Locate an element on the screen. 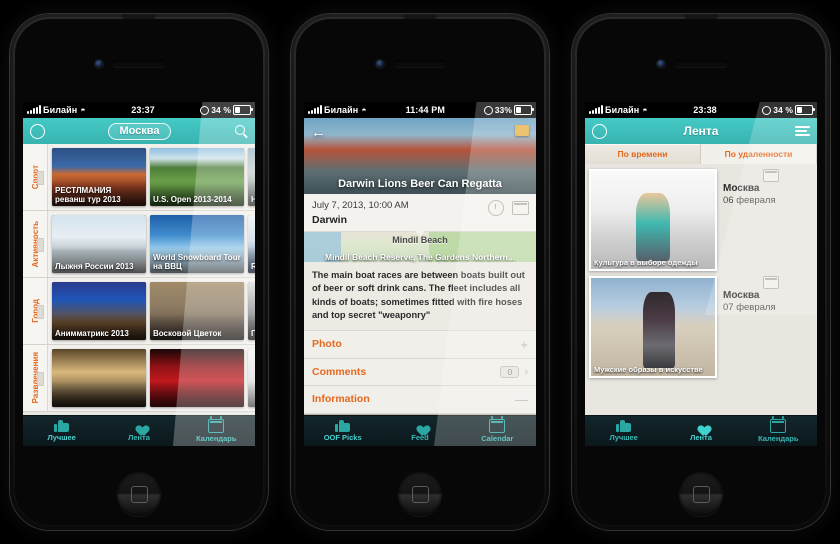  event-card: Red B "Петр is located at coordinates (251, 244).